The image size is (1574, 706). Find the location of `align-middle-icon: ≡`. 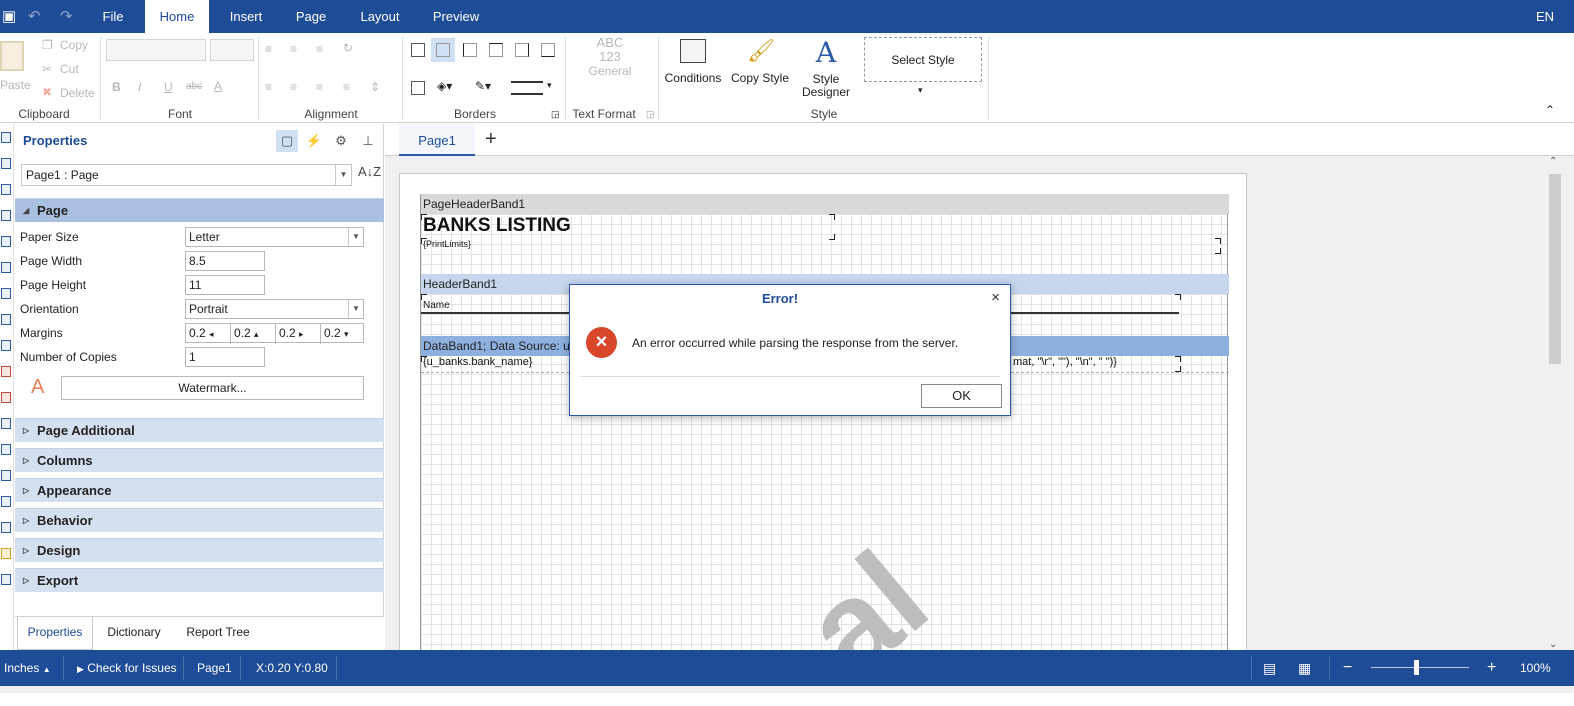

align-middle-icon: ≡ is located at coordinates (293, 49).